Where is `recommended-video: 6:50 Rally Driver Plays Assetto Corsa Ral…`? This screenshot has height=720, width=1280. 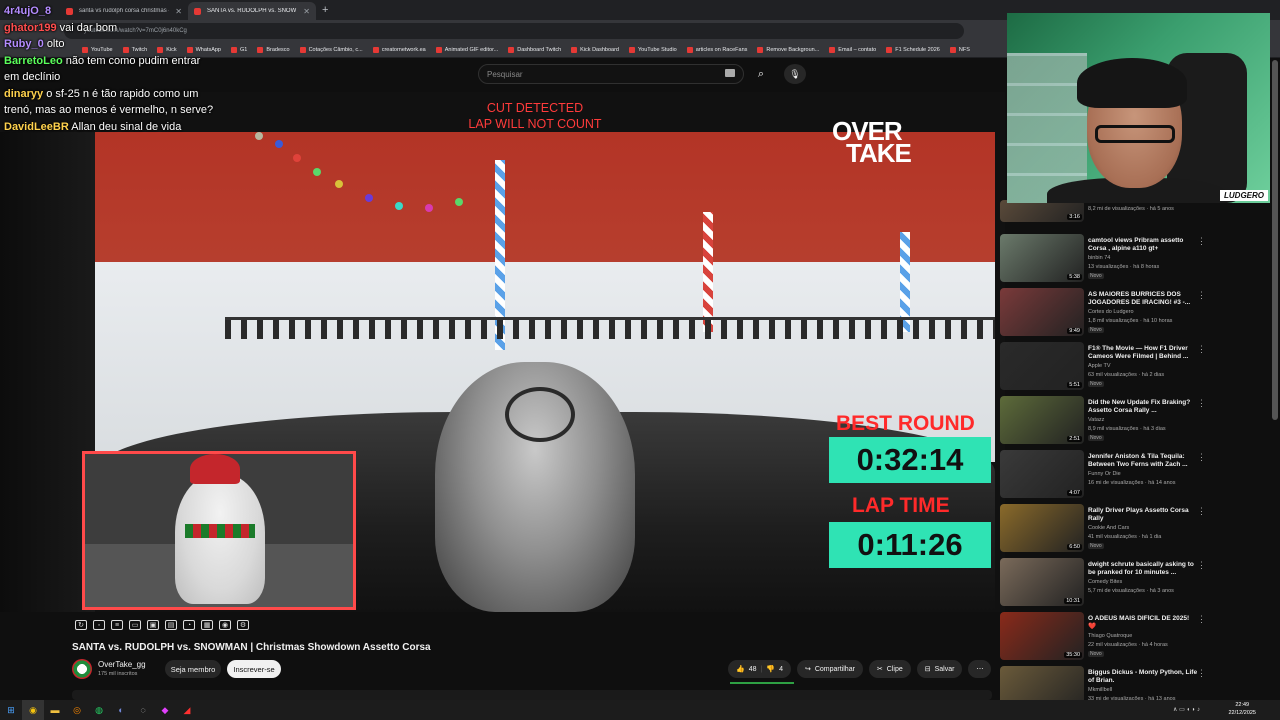 recommended-video: 6:50 Rally Driver Plays Assetto Corsa Ral… is located at coordinates (1132, 529).